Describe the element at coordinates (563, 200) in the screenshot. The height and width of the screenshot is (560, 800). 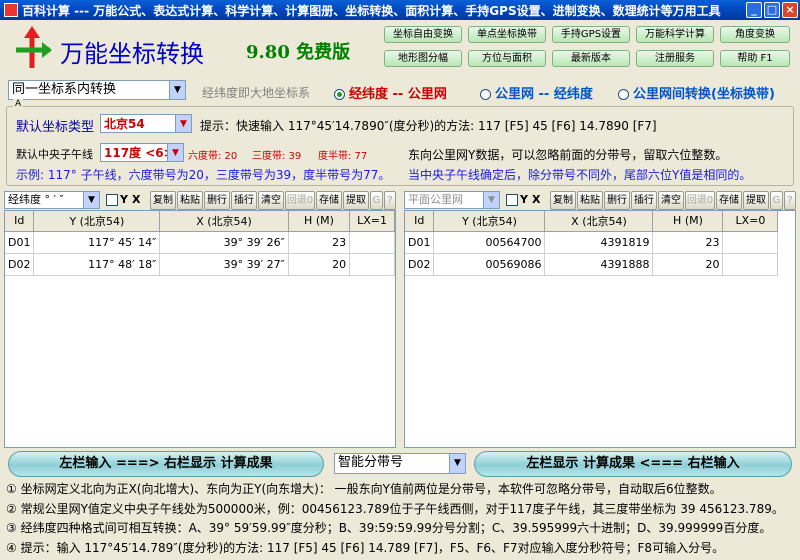
I see `right-copy-button: 复制` at that location.